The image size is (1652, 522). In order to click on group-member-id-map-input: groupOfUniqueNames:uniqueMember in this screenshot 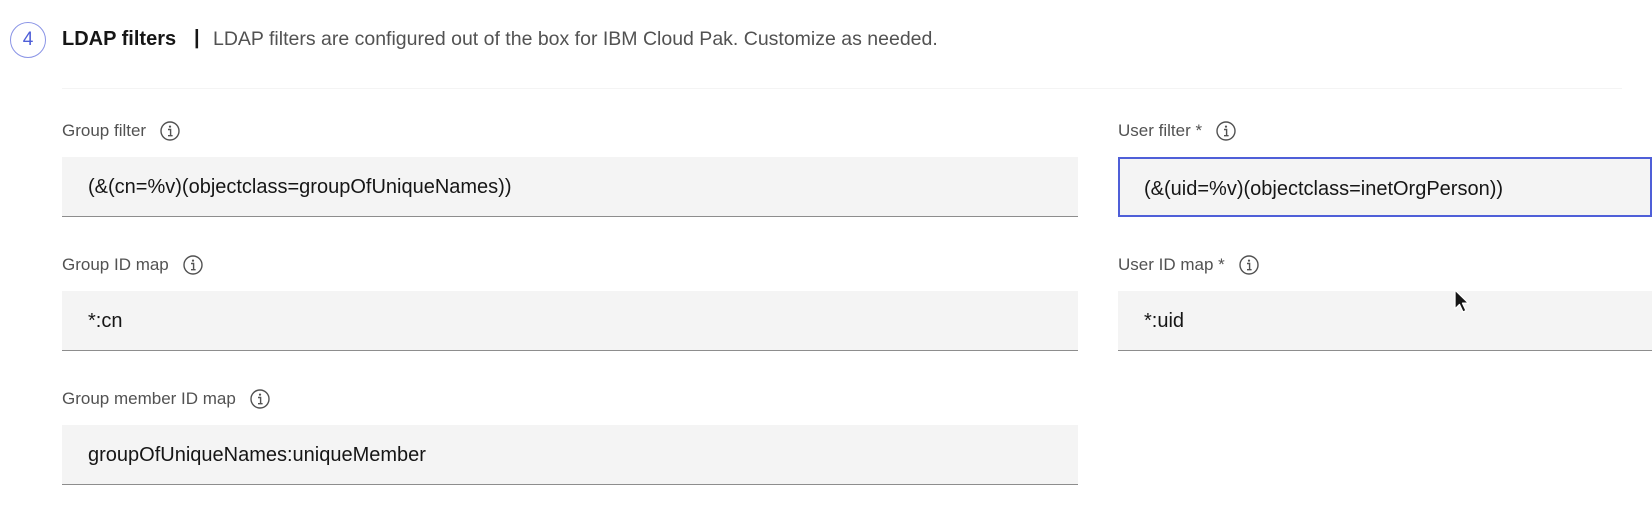, I will do `click(570, 455)`.